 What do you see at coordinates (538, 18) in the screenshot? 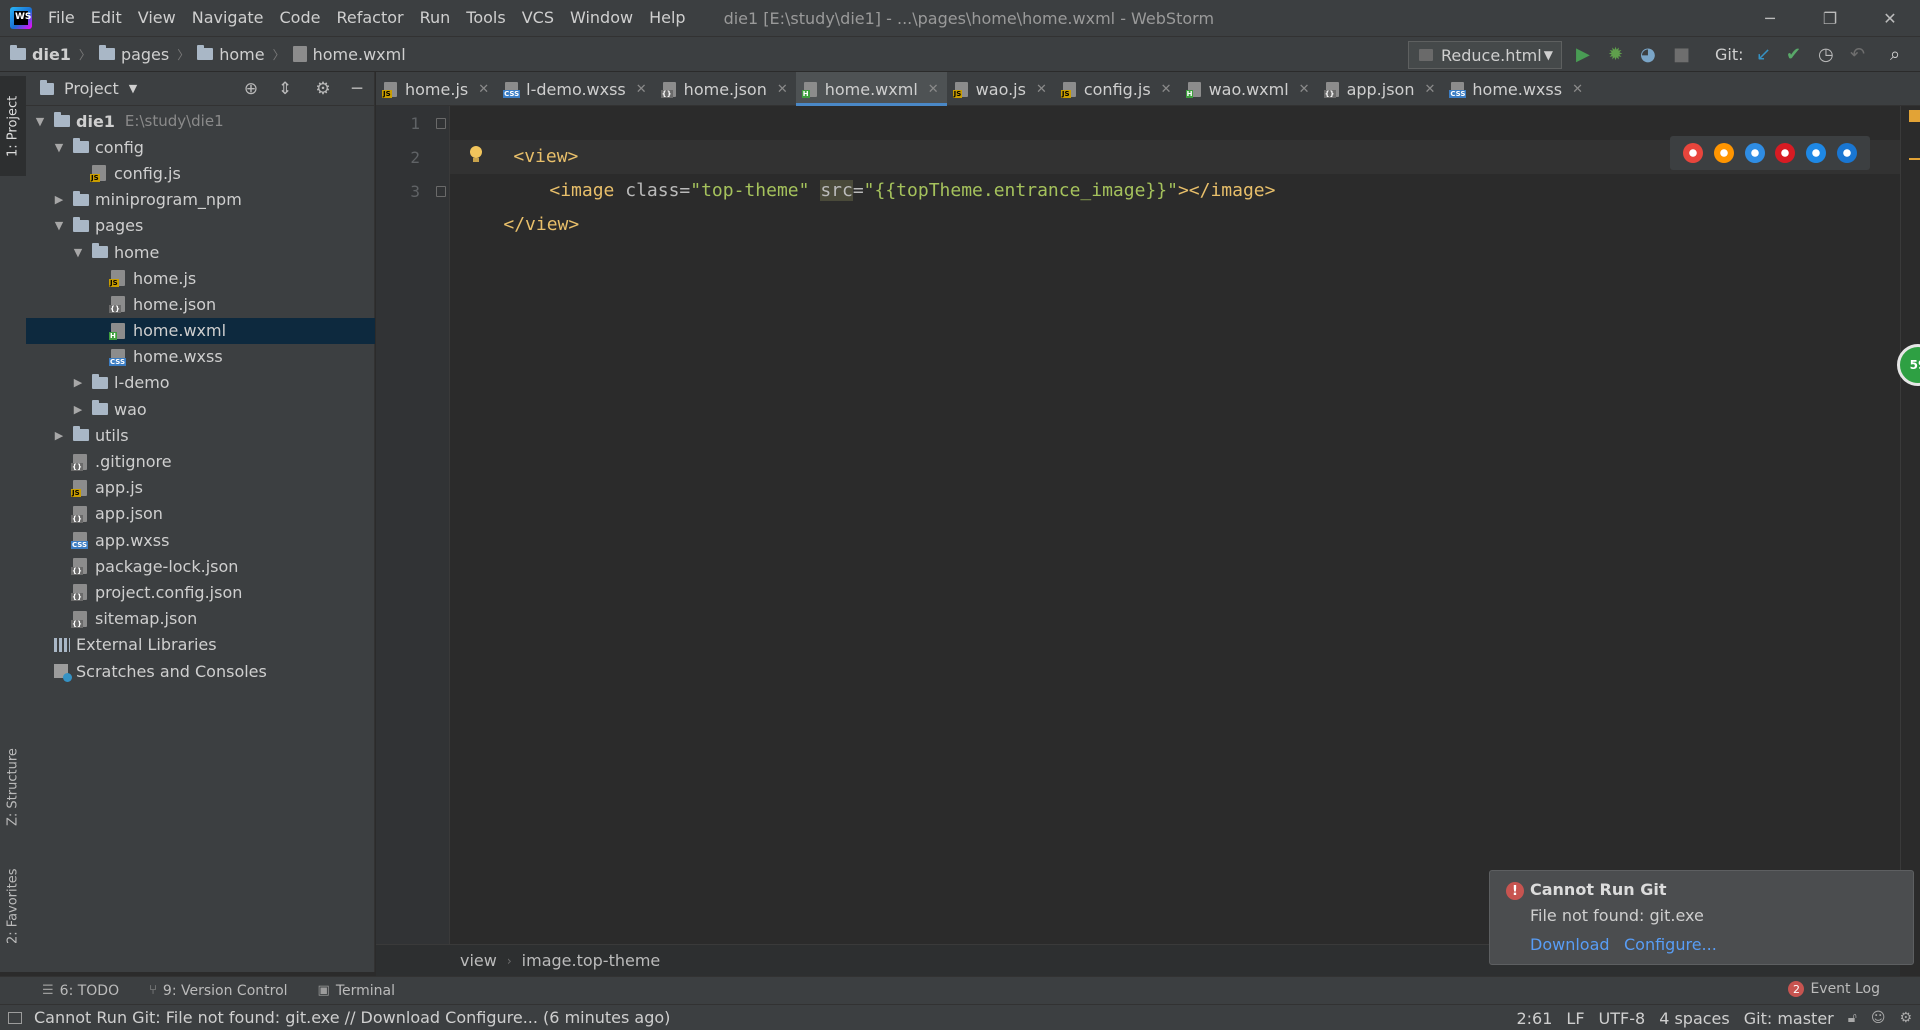
I see `menu-vcs: VCS` at bounding box center [538, 18].